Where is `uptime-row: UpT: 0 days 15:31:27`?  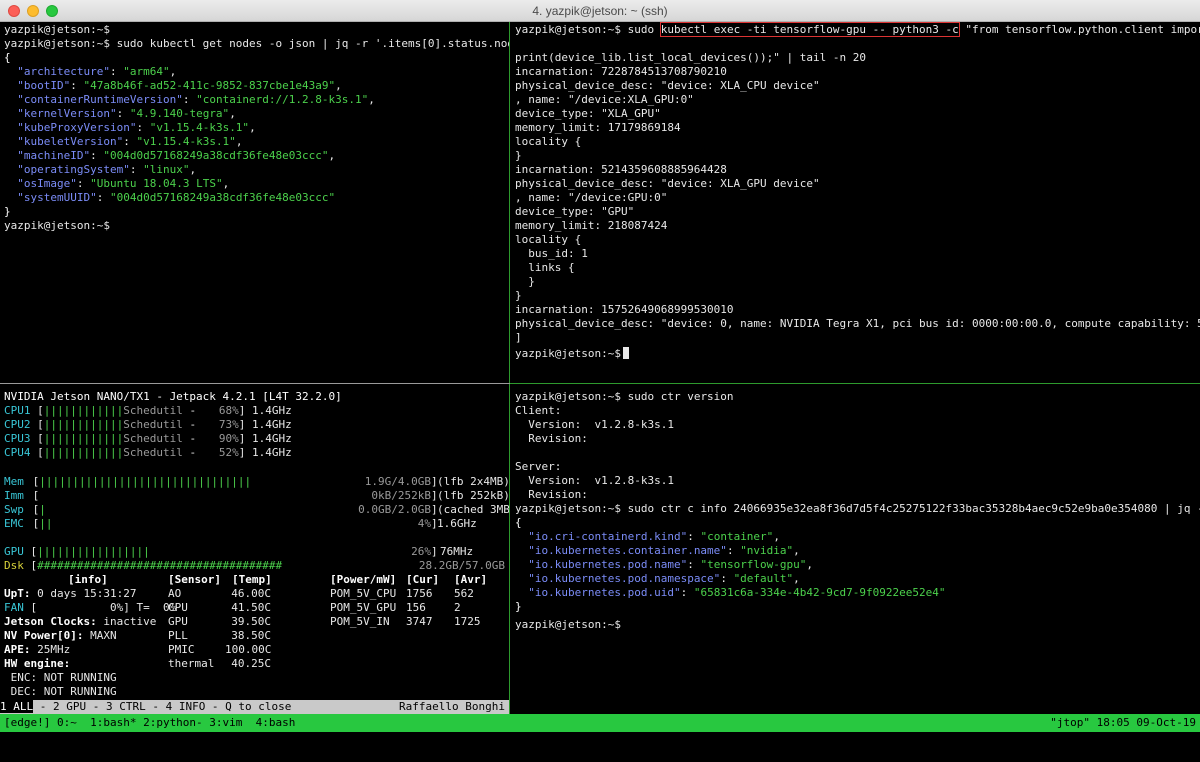 uptime-row: UpT: 0 days 15:31:27 is located at coordinates (70, 594).